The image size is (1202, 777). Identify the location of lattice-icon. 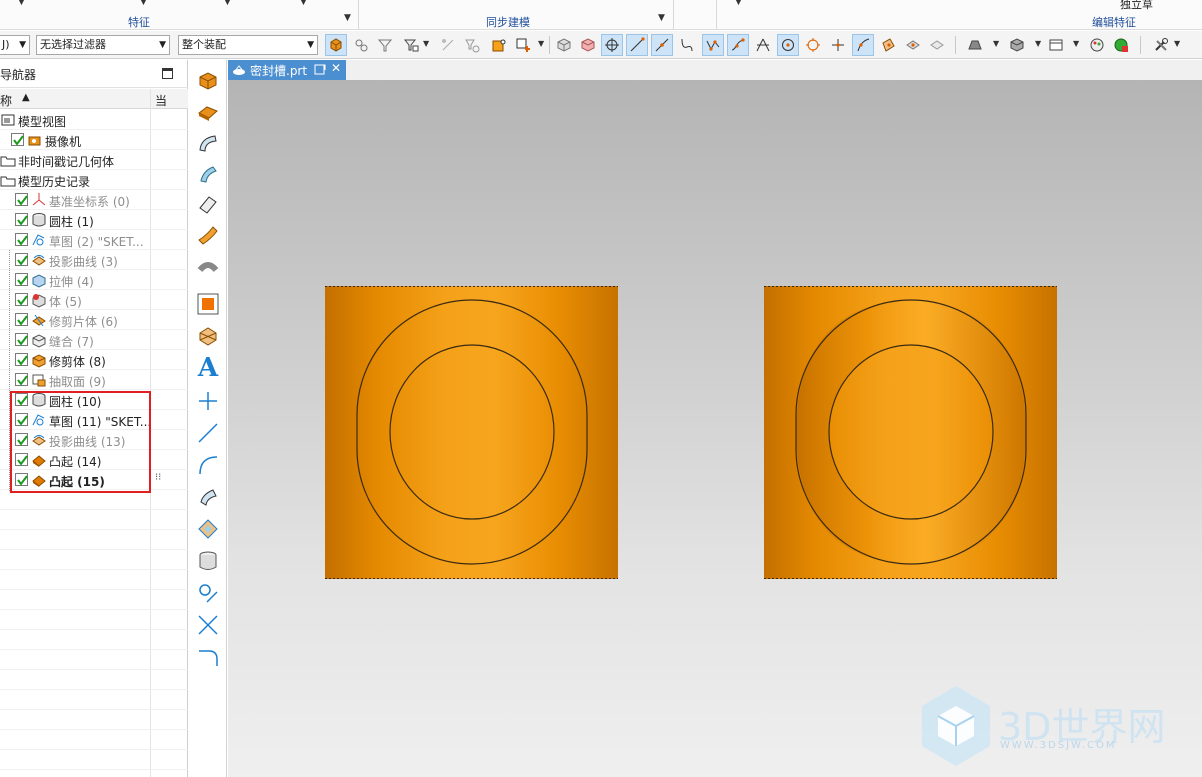
(208, 336).